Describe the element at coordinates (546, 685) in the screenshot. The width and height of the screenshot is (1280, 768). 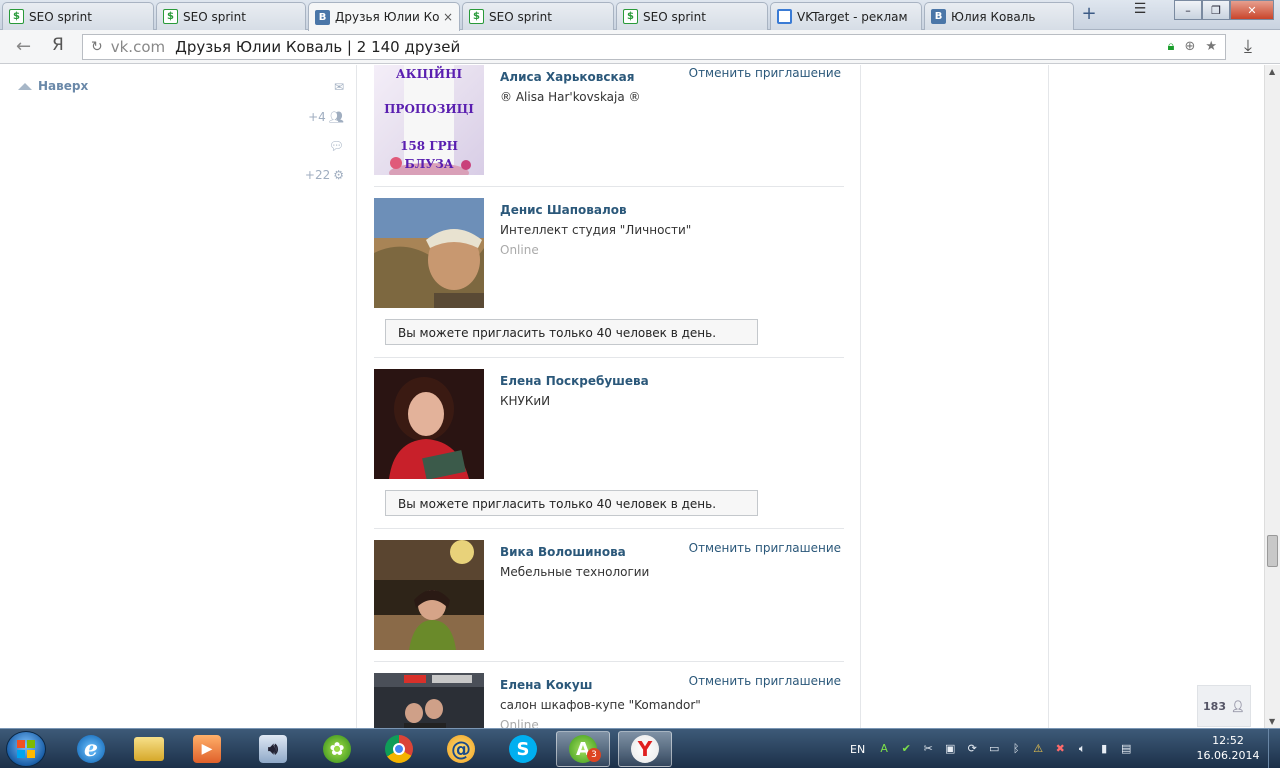
I see `friend-name: Елена Кокуш` at that location.